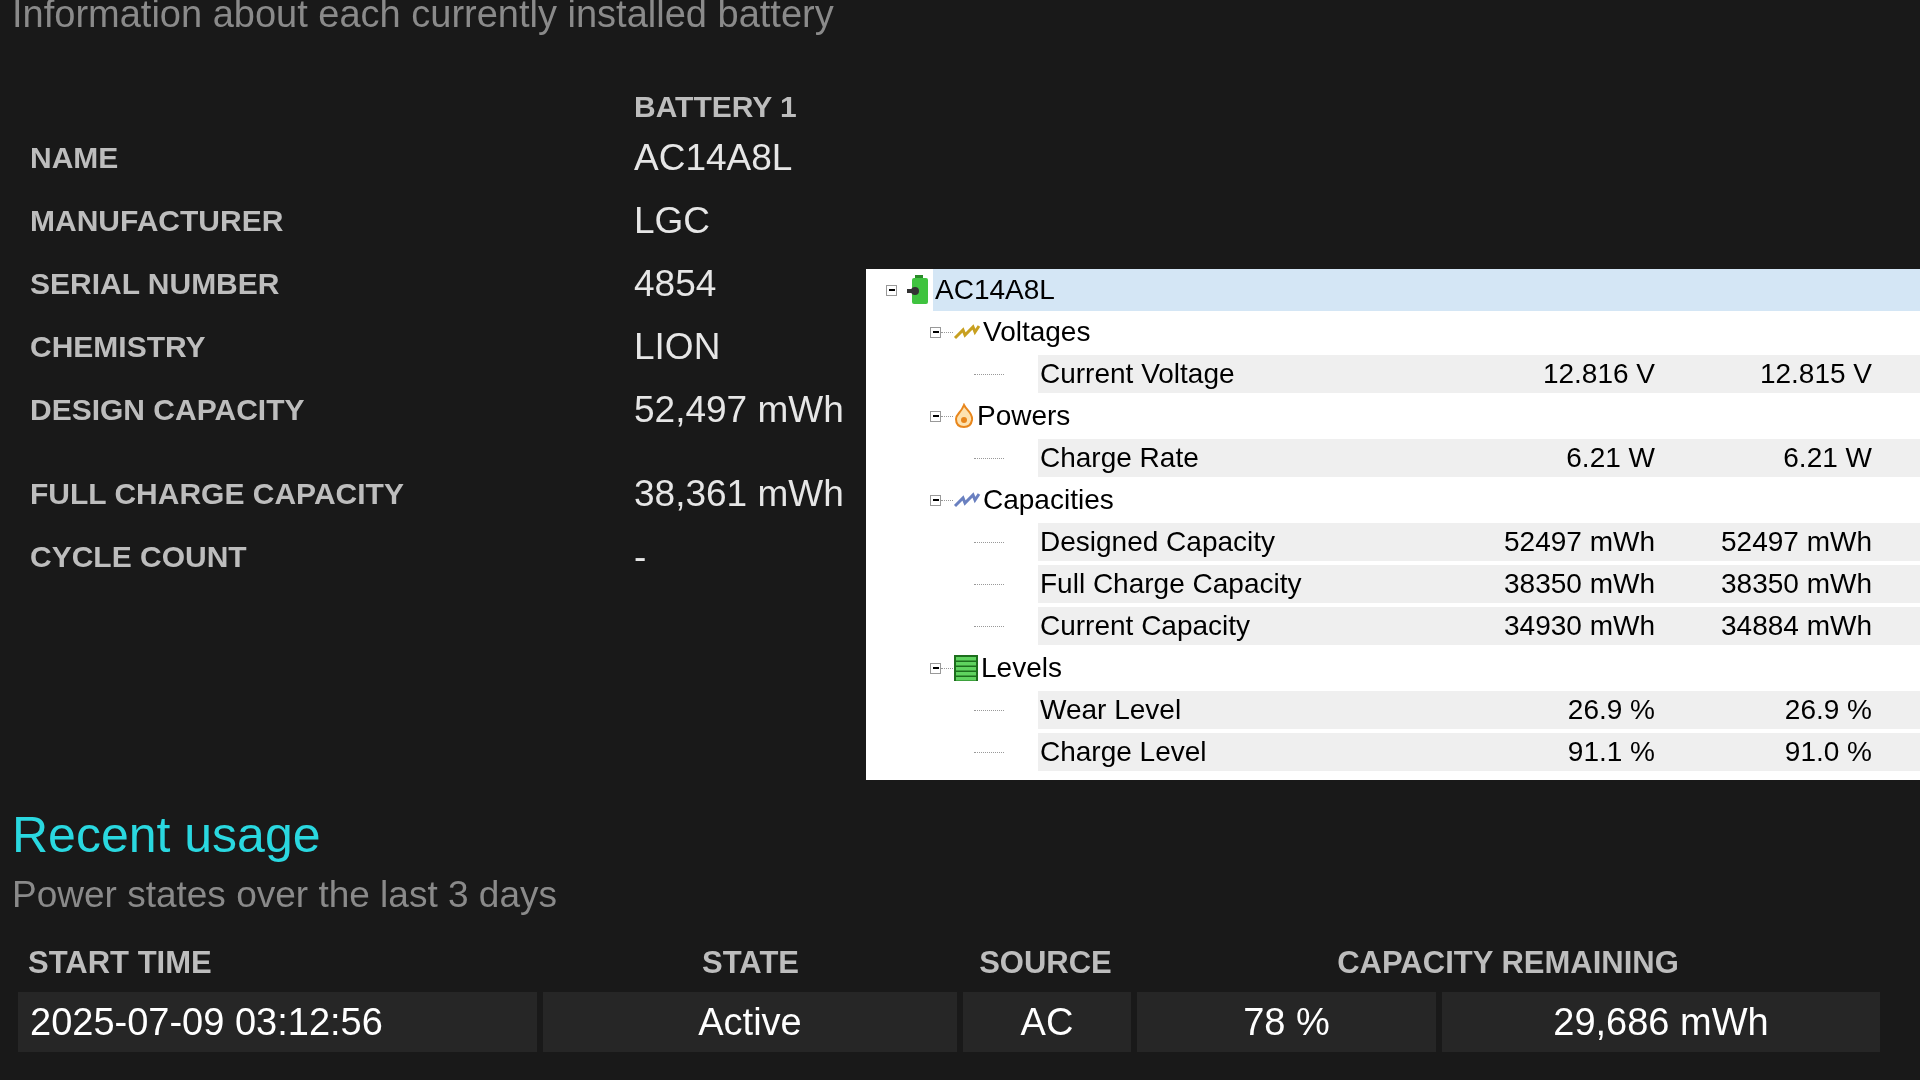  What do you see at coordinates (1796, 626) in the screenshot?
I see `sensor-value: 34884 mWh` at bounding box center [1796, 626].